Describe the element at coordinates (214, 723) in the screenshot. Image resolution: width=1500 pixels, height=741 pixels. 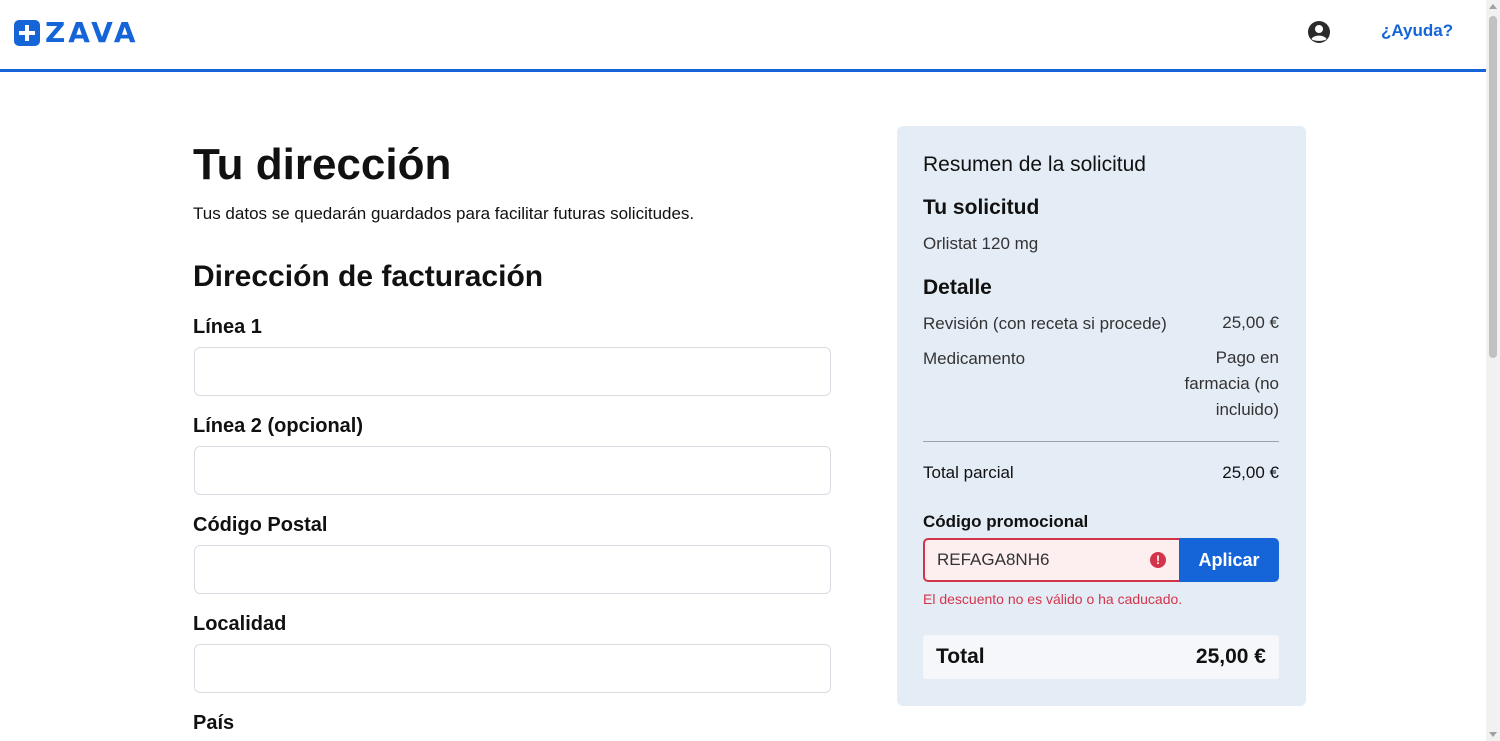
I see `country-label: País` at that location.